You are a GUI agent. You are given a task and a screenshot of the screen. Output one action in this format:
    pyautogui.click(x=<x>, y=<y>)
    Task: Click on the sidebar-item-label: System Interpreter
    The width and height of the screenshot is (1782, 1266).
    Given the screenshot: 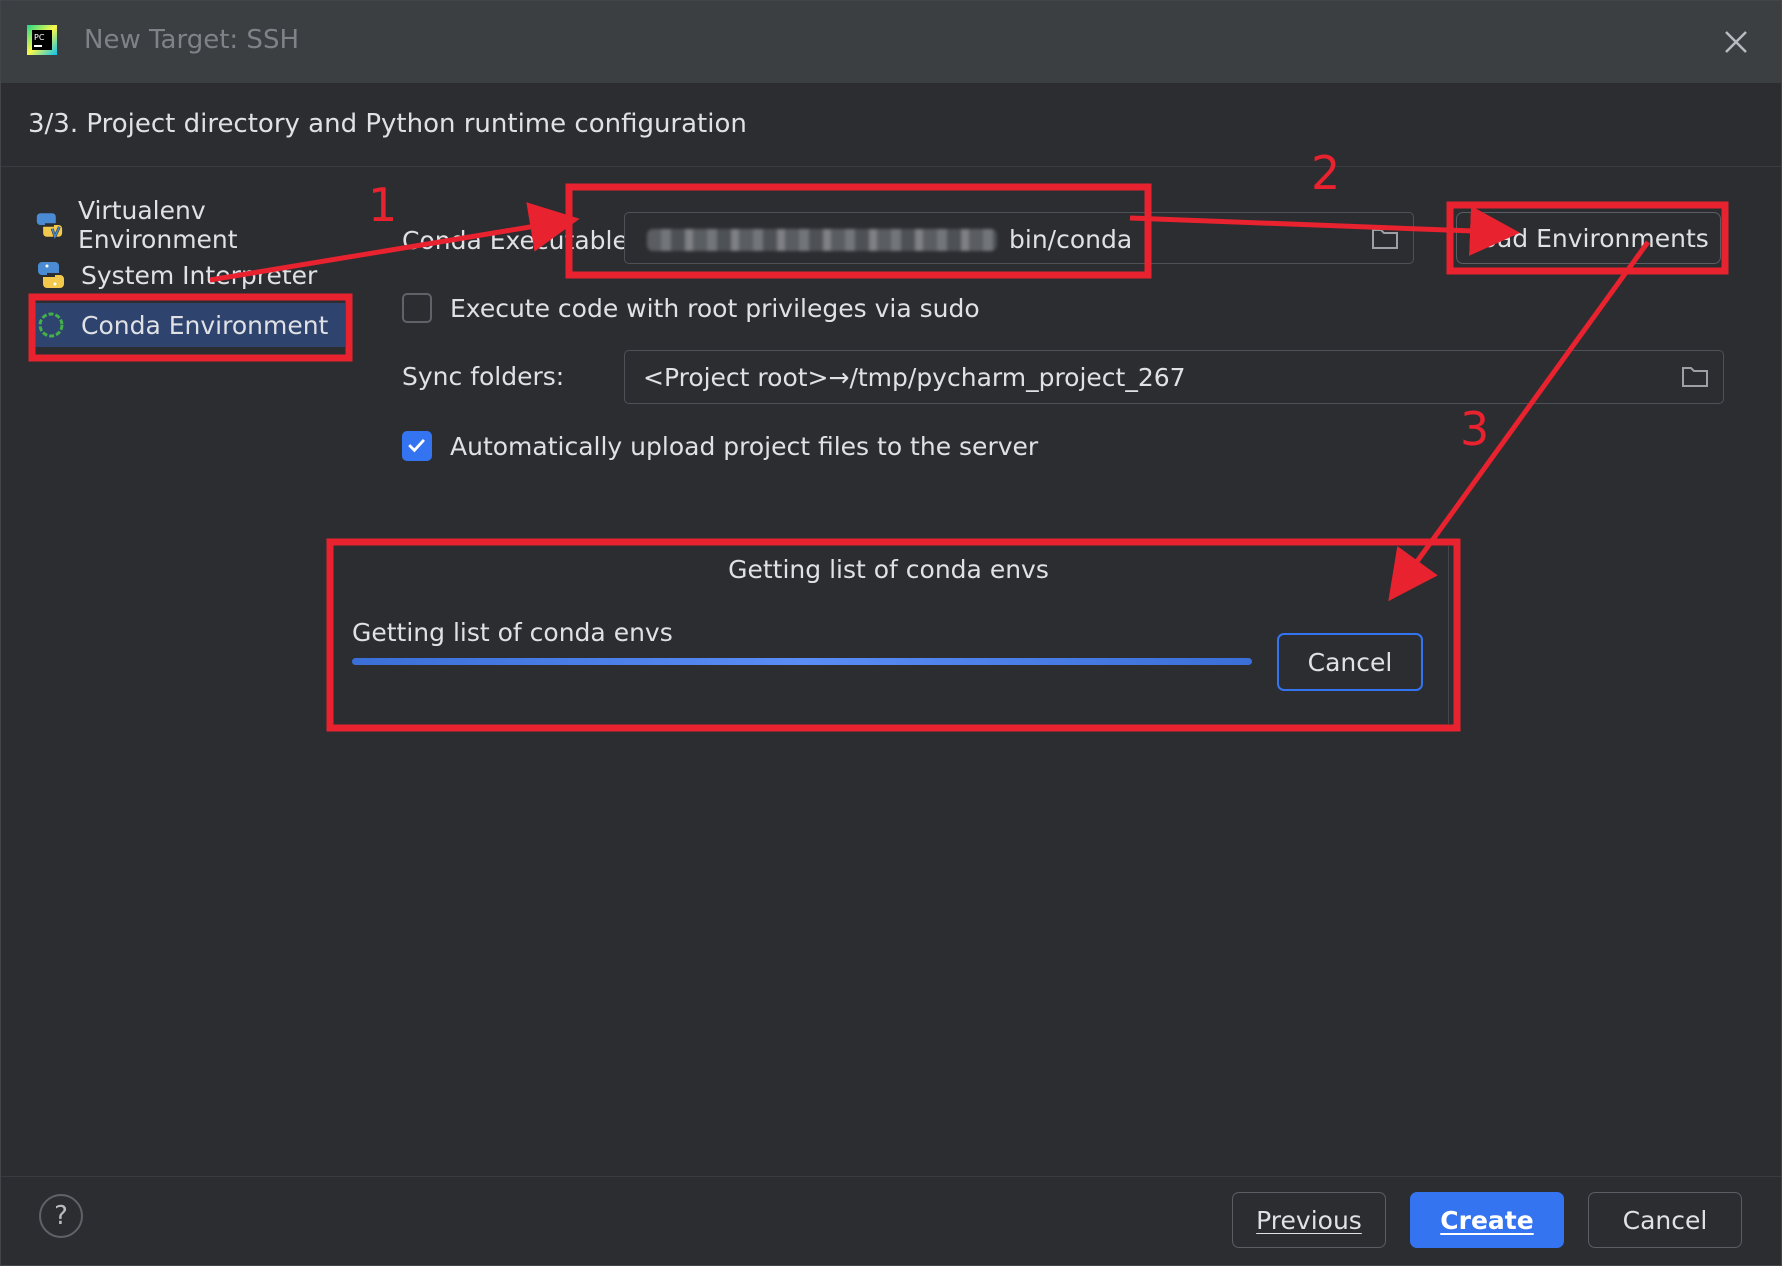 What is the action you would take?
    pyautogui.click(x=199, y=275)
    